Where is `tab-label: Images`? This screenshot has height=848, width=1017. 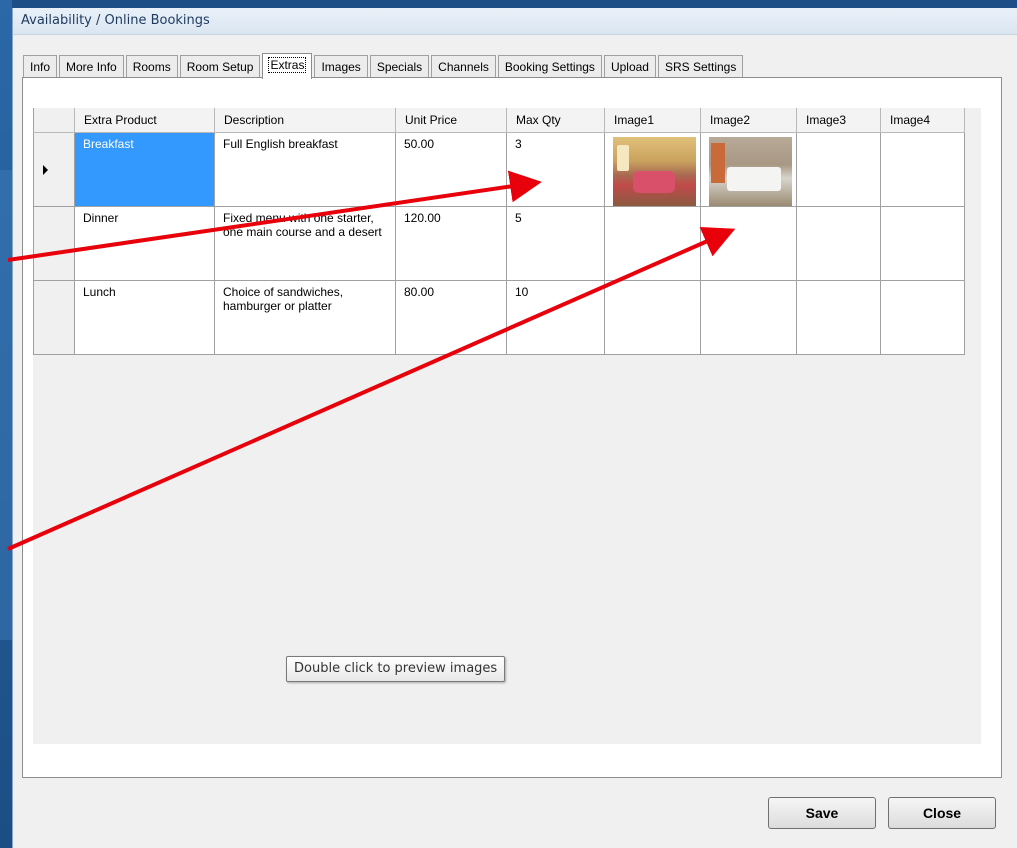 tab-label: Images is located at coordinates (341, 67).